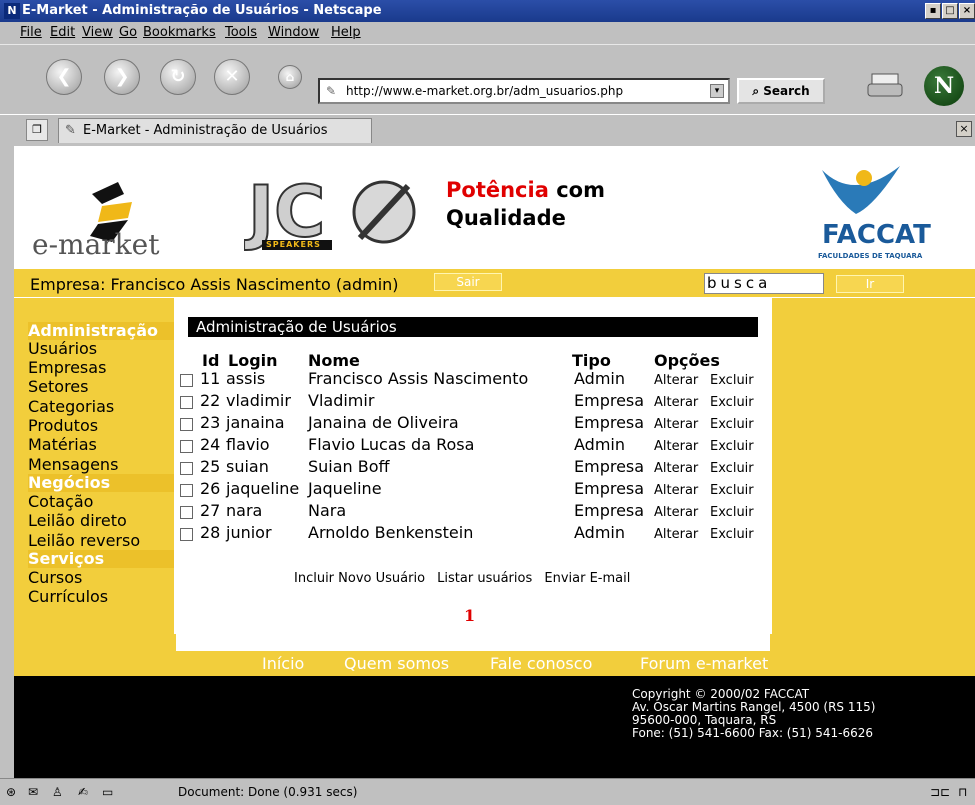  What do you see at coordinates (96, 244) in the screenshot?
I see `emarket-logo-text: e-market` at bounding box center [96, 244].